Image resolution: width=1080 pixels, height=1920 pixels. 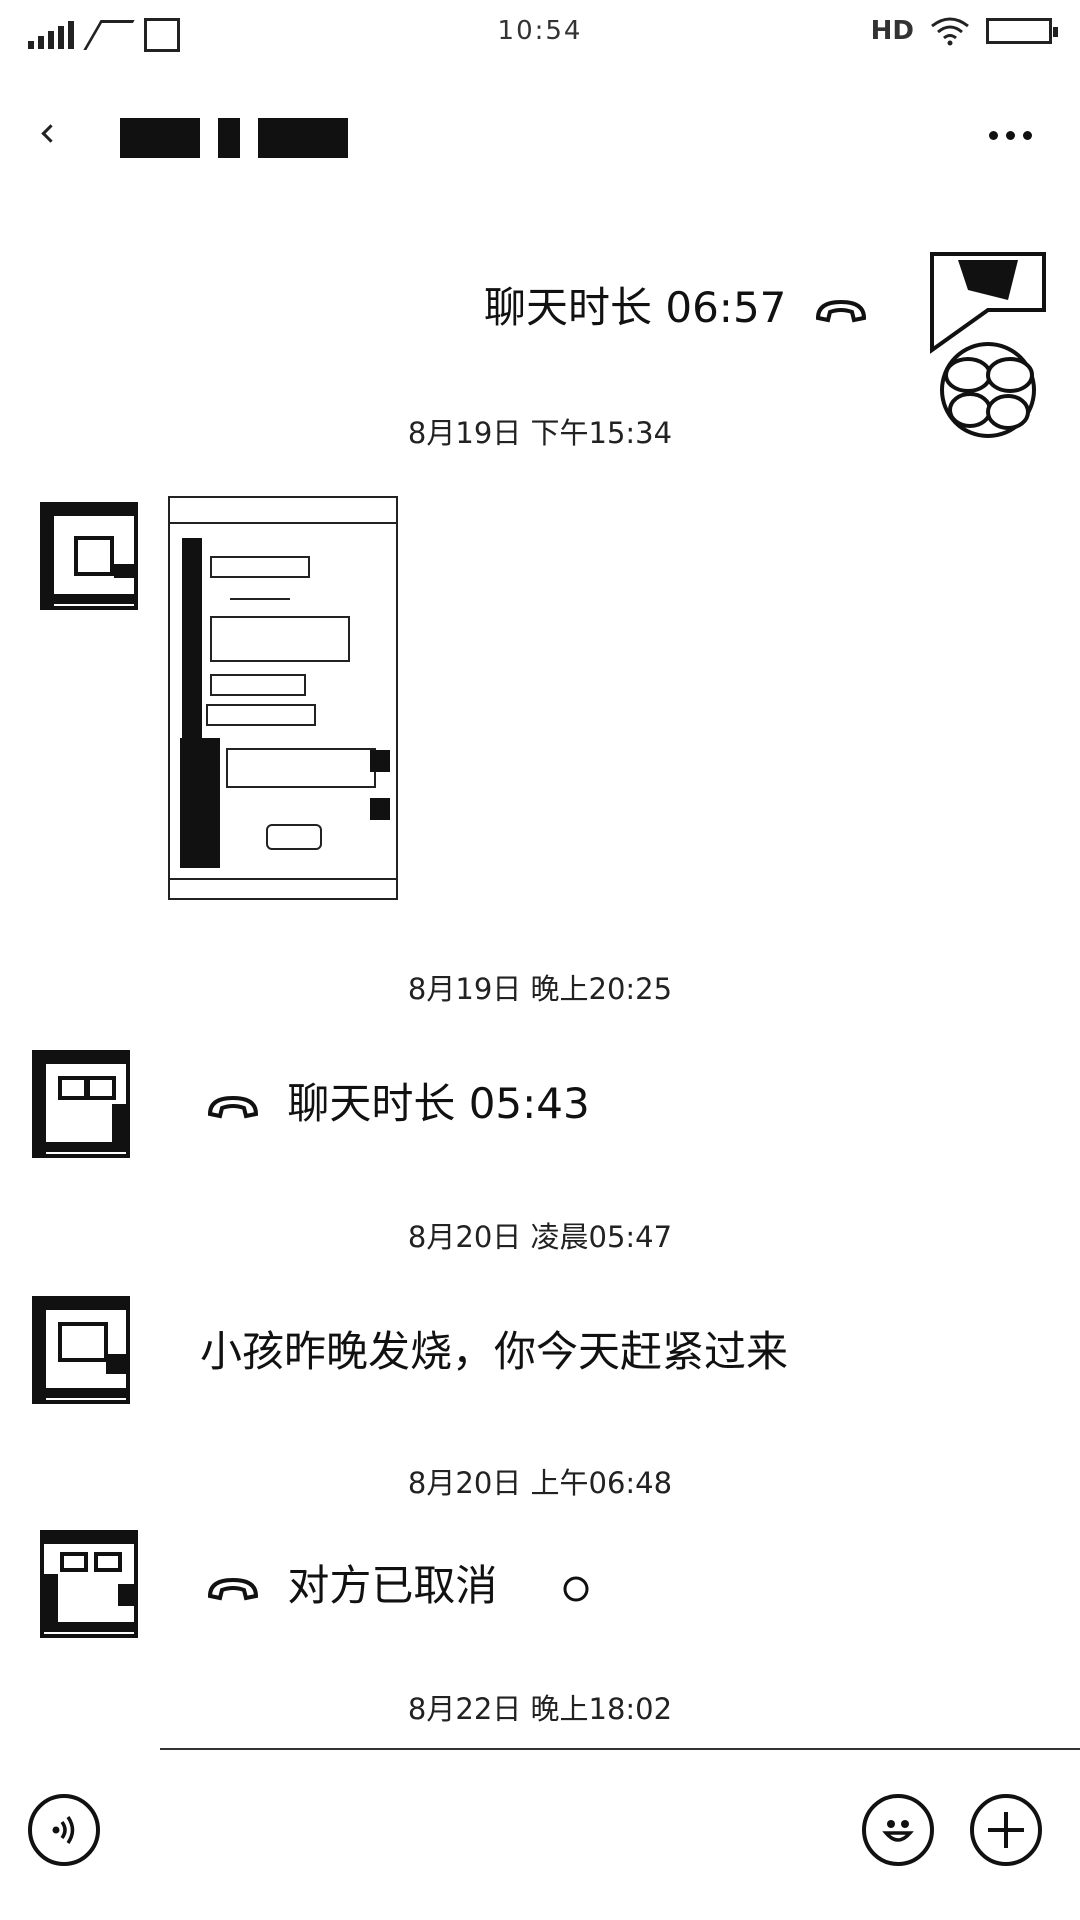 What do you see at coordinates (1010, 135) in the screenshot?
I see `more-button` at bounding box center [1010, 135].